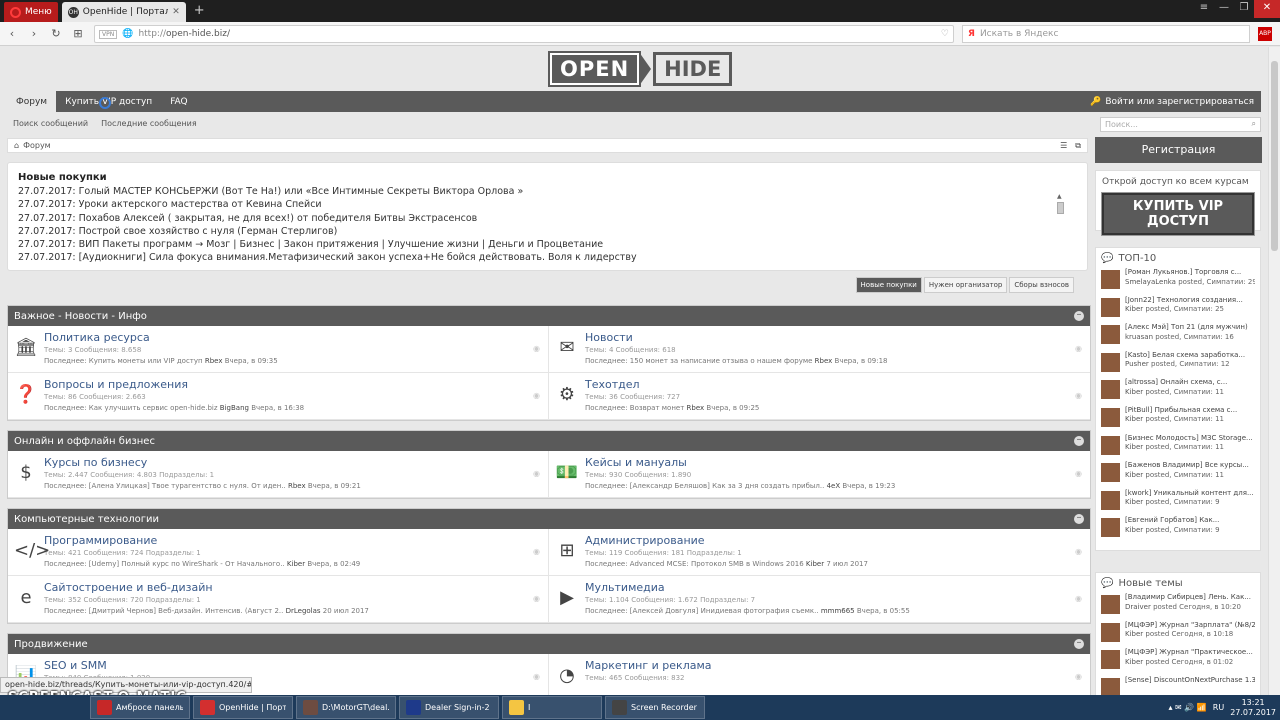  I want to click on forum-title: Маркетинг и реклама, so click(837, 665).